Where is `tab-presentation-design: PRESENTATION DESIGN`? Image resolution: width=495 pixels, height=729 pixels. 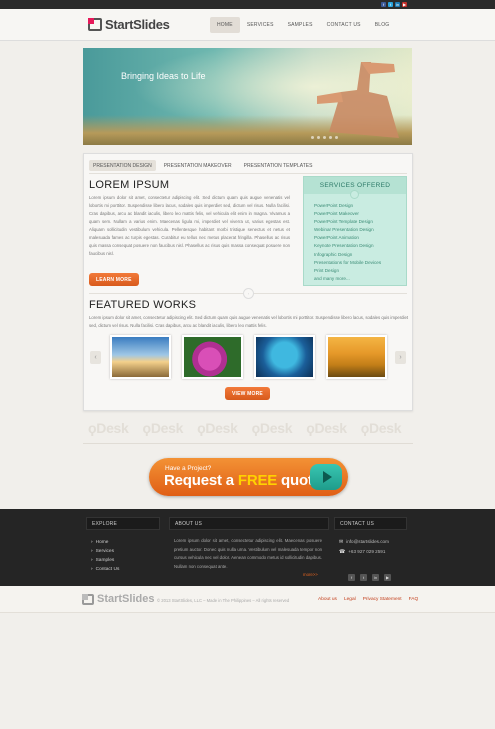
tab-presentation-design: PRESENTATION DESIGN is located at coordinates (122, 165).